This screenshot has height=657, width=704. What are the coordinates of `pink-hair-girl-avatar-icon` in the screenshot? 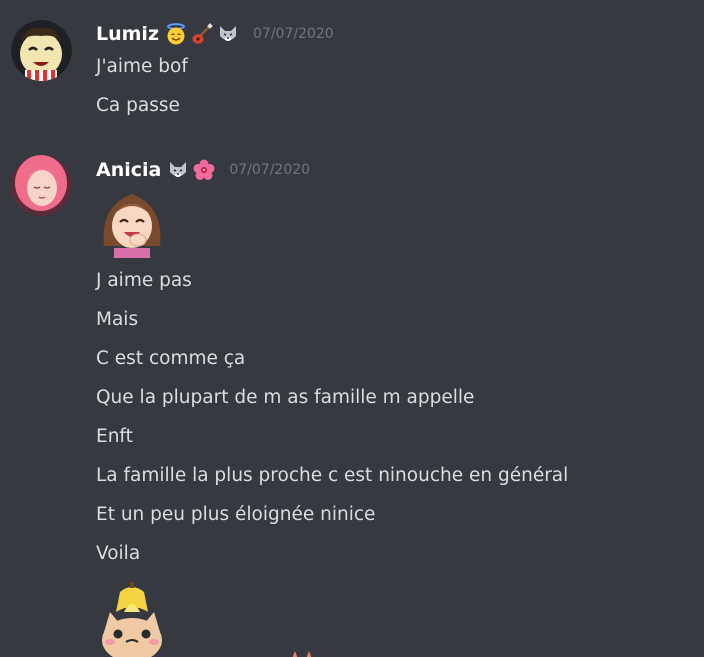 It's located at (41, 185).